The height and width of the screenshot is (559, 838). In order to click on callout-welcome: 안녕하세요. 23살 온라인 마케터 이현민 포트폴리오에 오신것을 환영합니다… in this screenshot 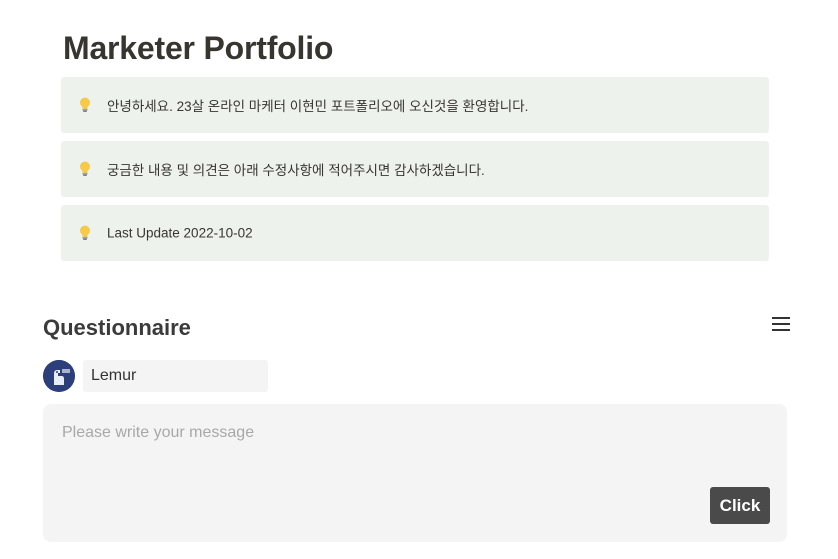, I will do `click(415, 105)`.